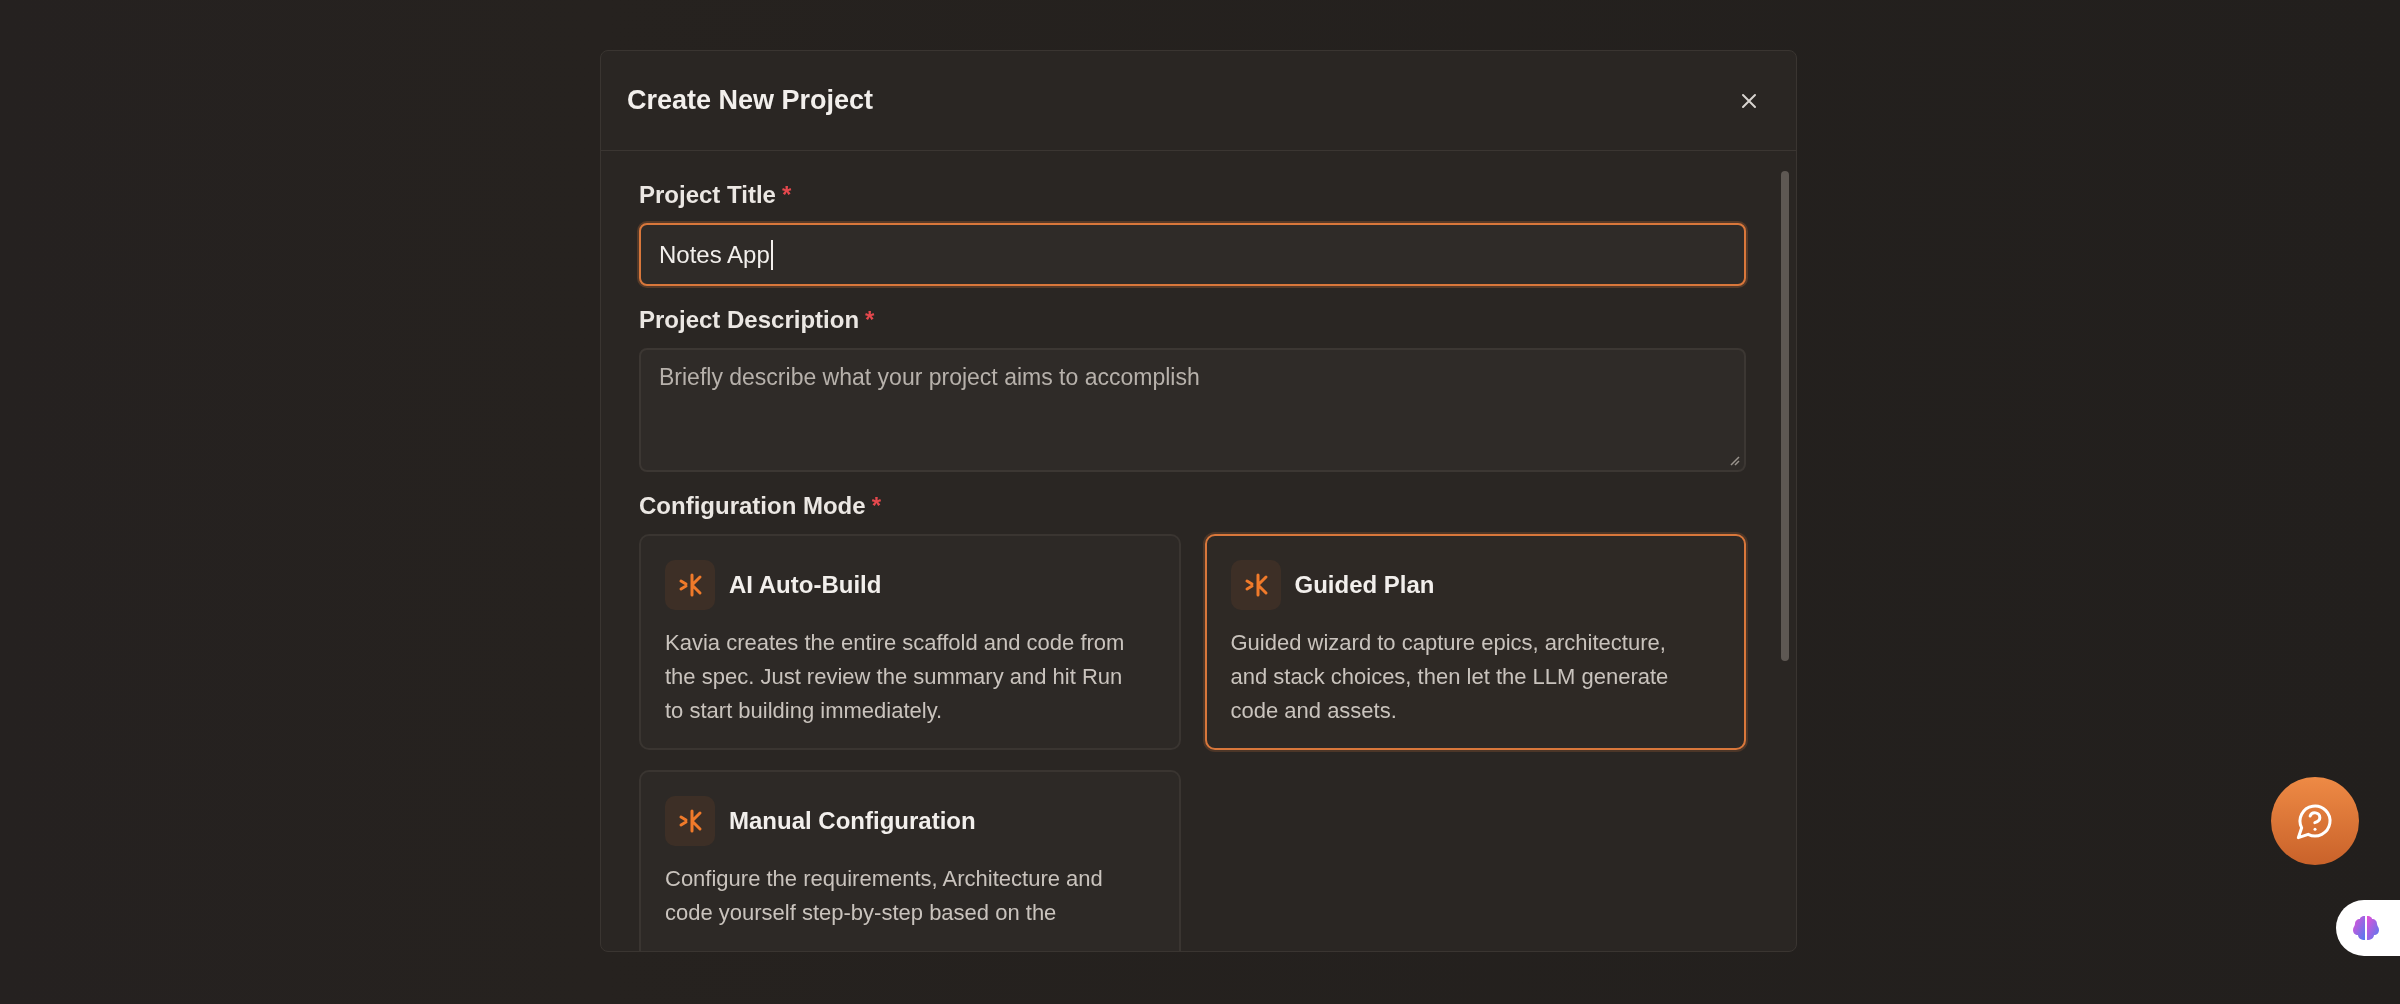  Describe the element at coordinates (1734, 460) in the screenshot. I see `resize-handle-icon` at that location.